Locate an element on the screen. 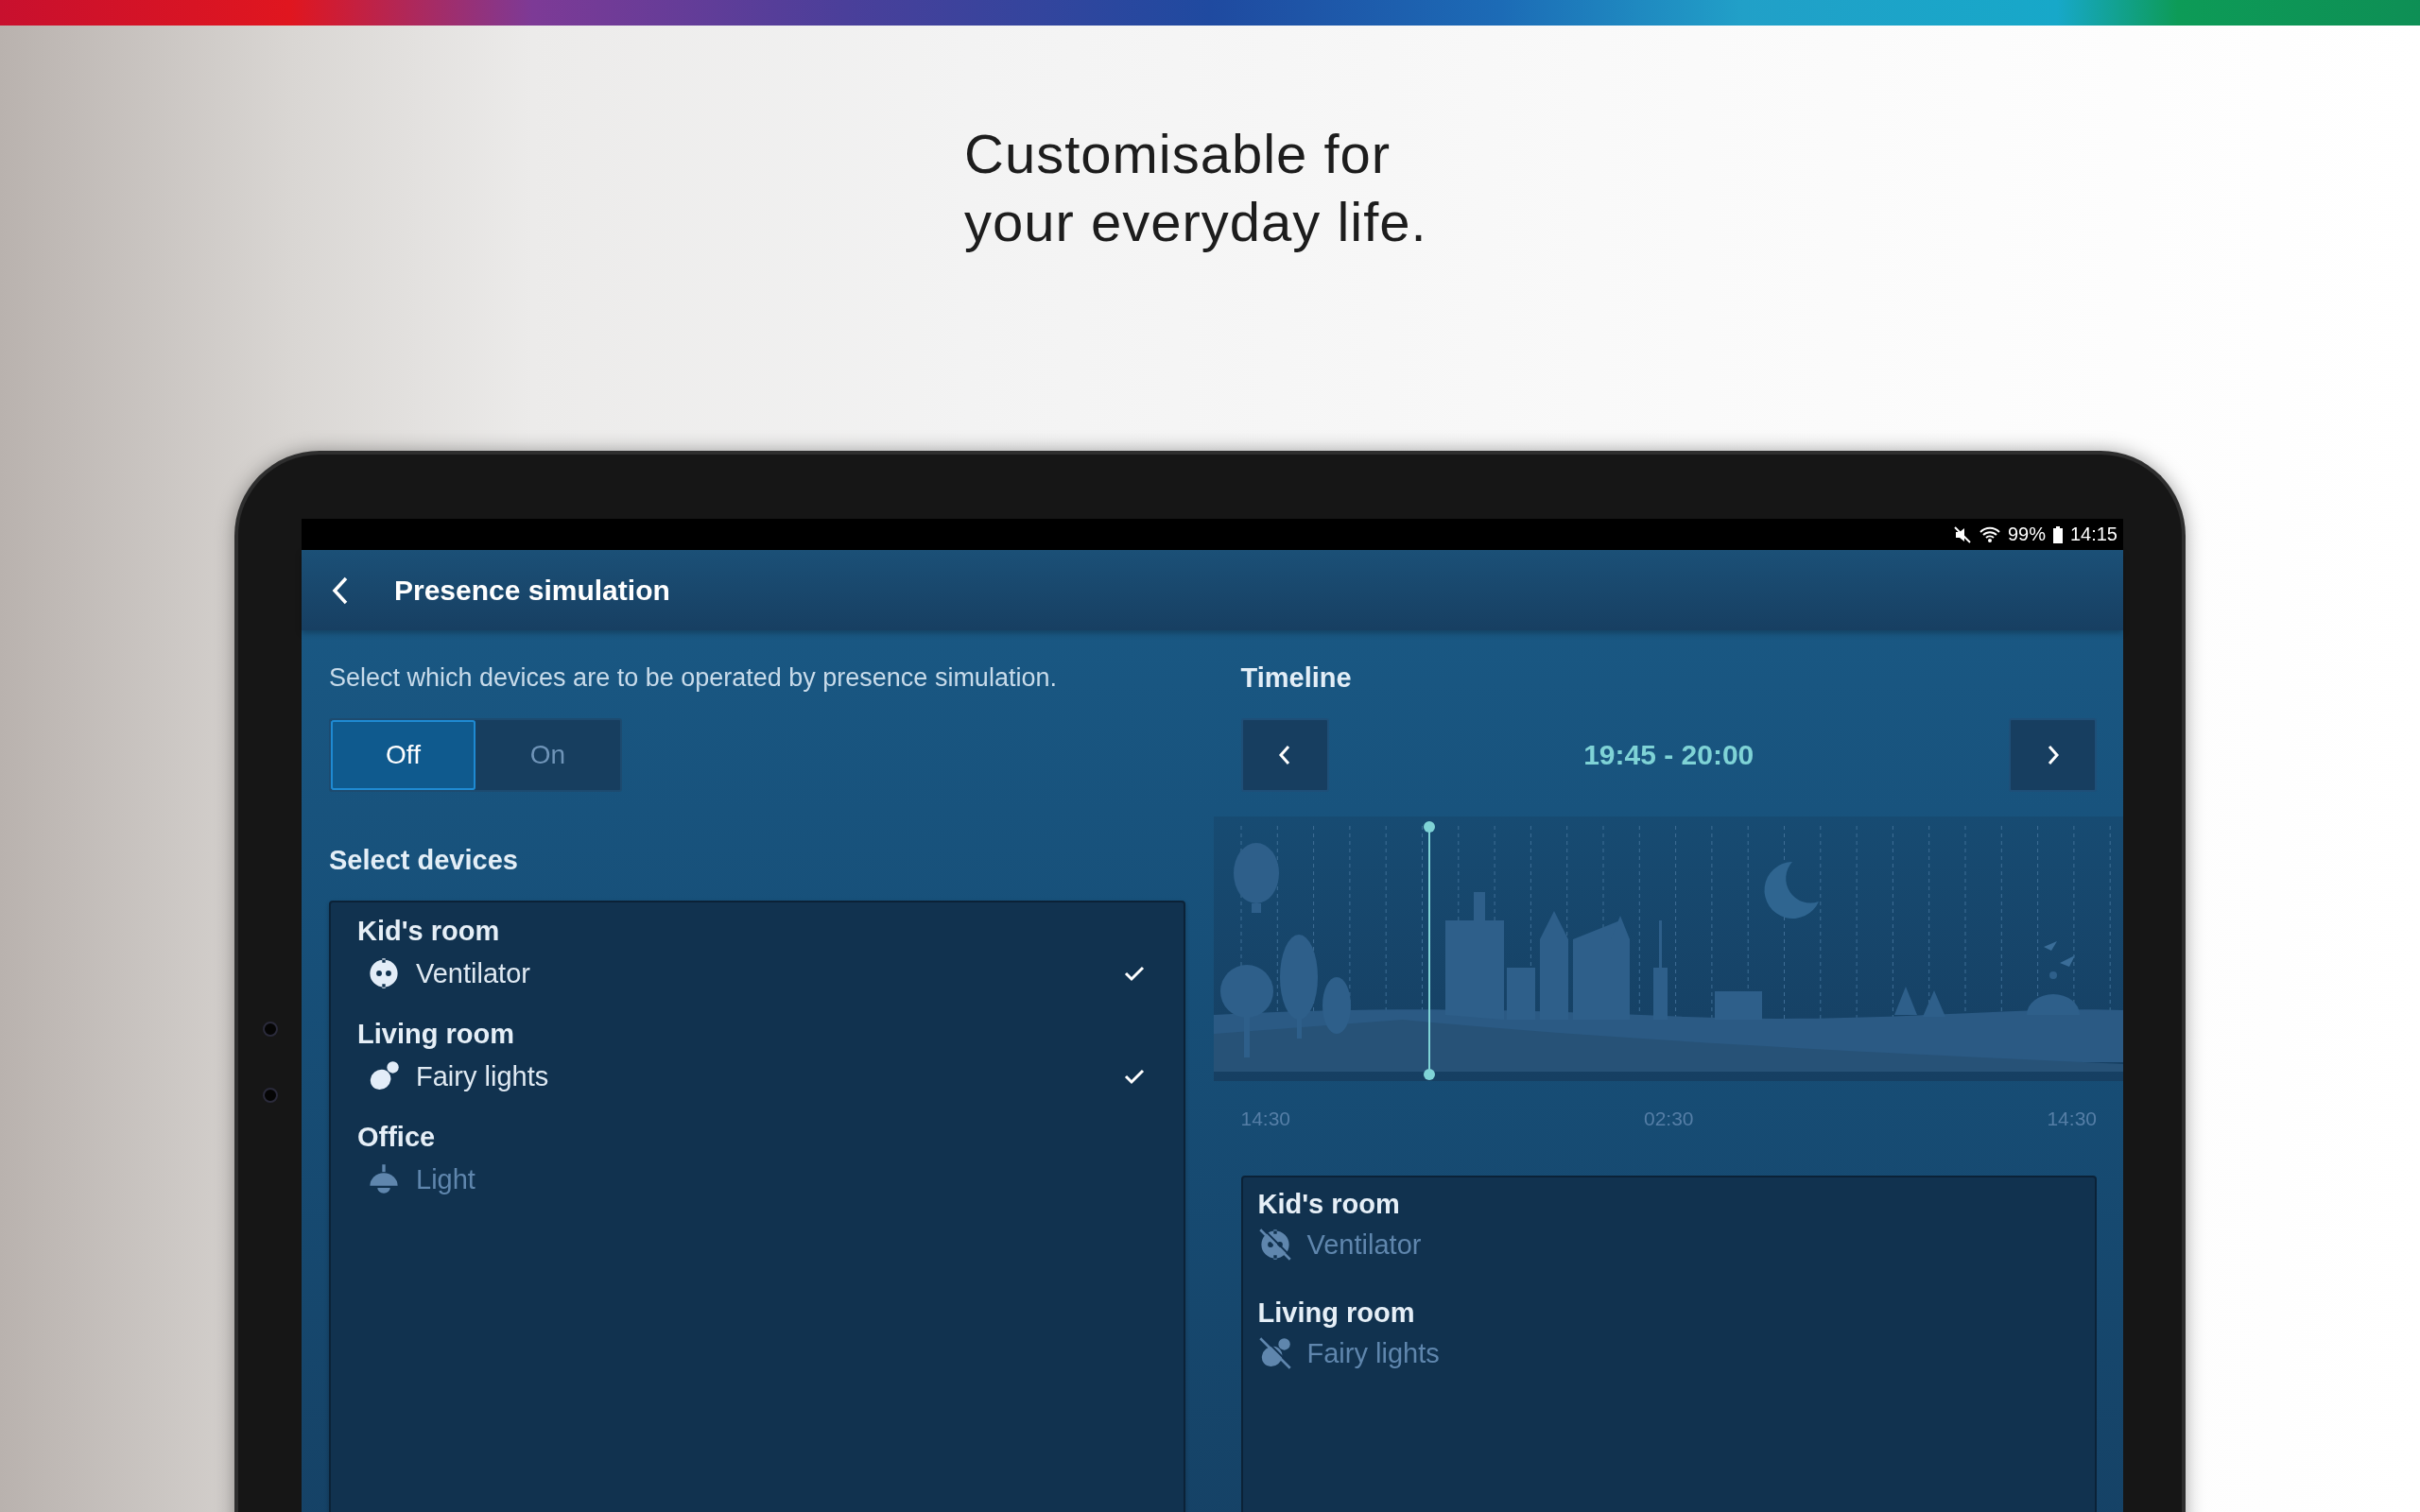 Image resolution: width=2420 pixels, height=1512 pixels. clock: 14:15 is located at coordinates (2093, 534).